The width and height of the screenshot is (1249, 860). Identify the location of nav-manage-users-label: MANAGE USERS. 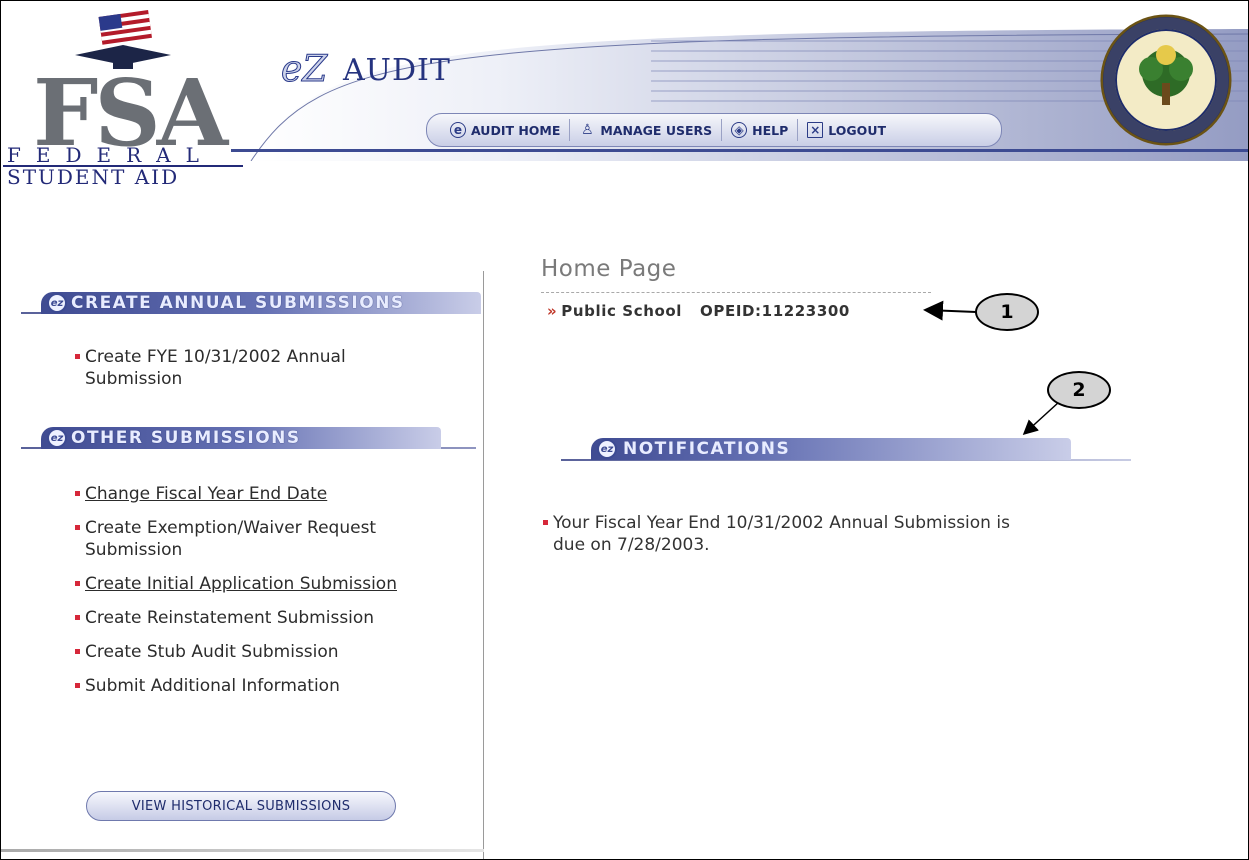
(656, 130).